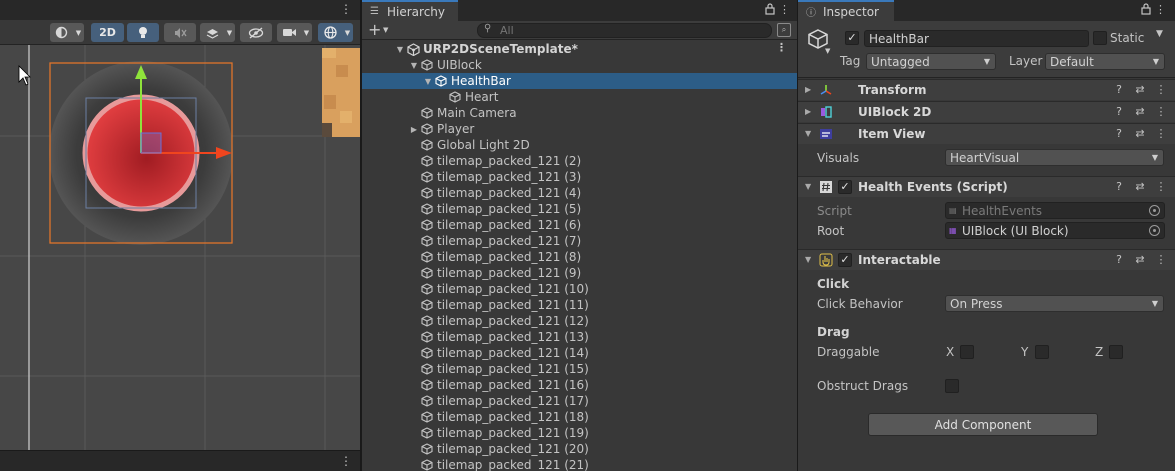 This screenshot has height=471, width=1175. Describe the element at coordinates (374, 30) in the screenshot. I see `add-object-button: +` at that location.